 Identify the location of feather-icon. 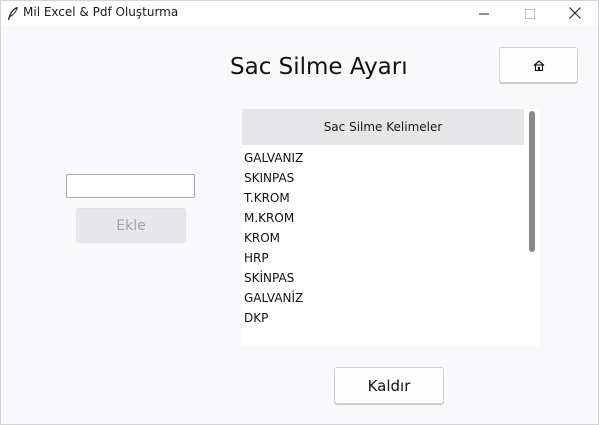
(13, 13).